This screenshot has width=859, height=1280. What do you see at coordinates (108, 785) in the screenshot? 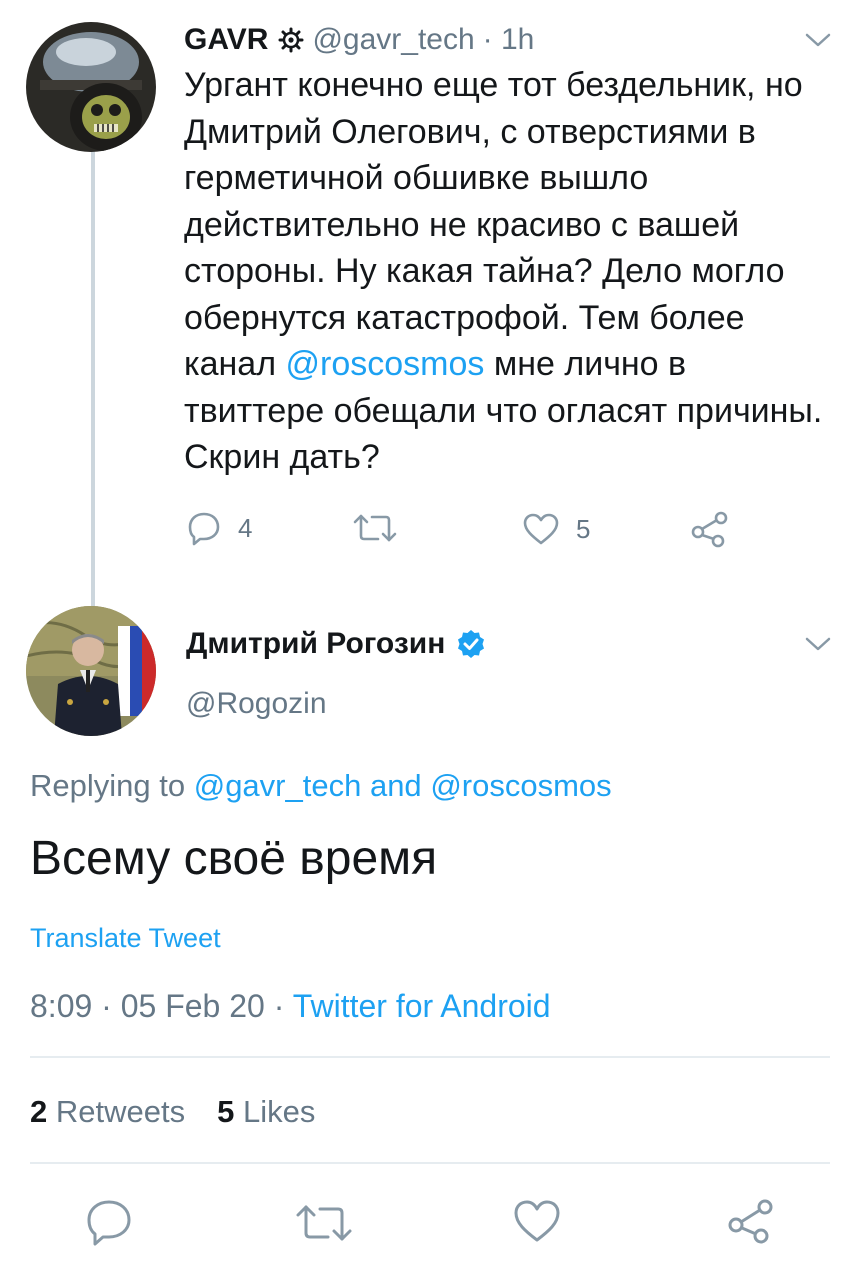
I see `replying-prefix: Replying to` at bounding box center [108, 785].